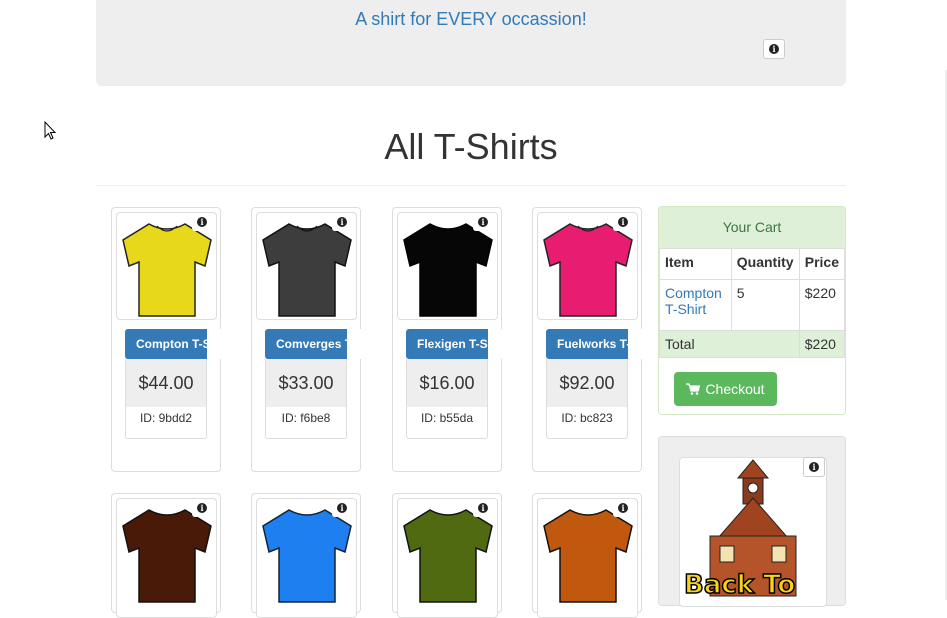  I want to click on cart-title: Your Cart, so click(752, 227).